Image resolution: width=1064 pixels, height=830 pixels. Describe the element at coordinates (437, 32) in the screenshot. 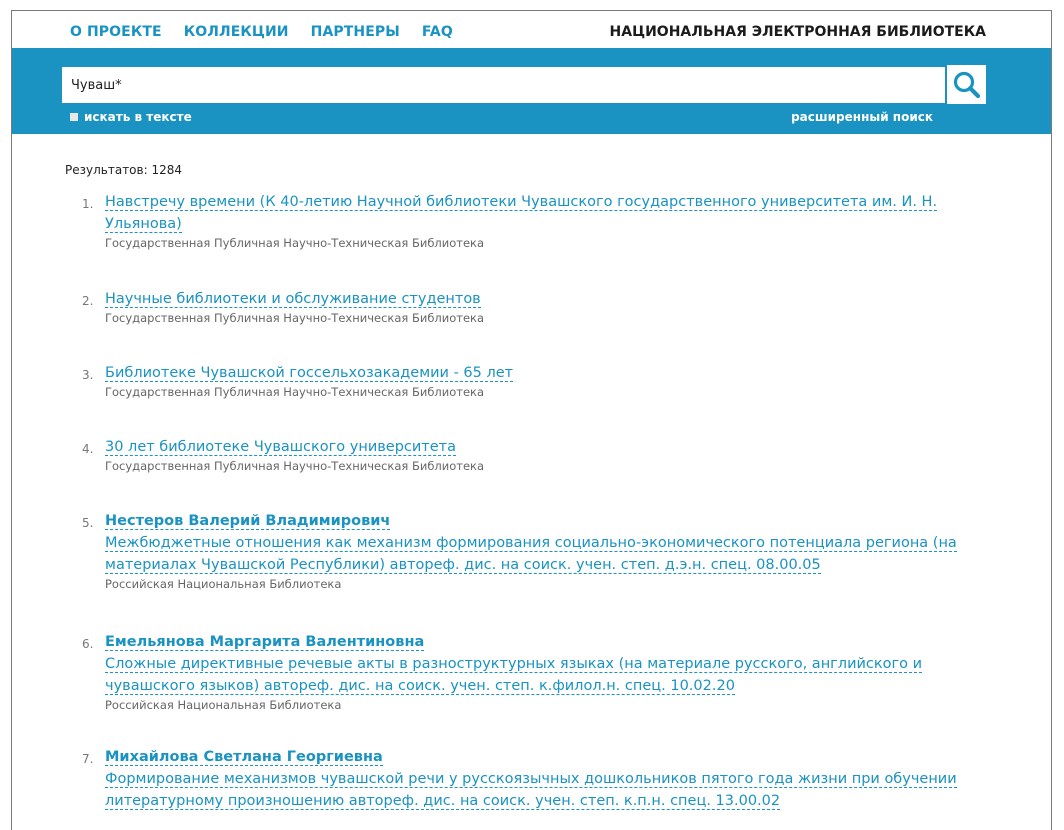

I see `nav-item-faq: FAQ` at that location.